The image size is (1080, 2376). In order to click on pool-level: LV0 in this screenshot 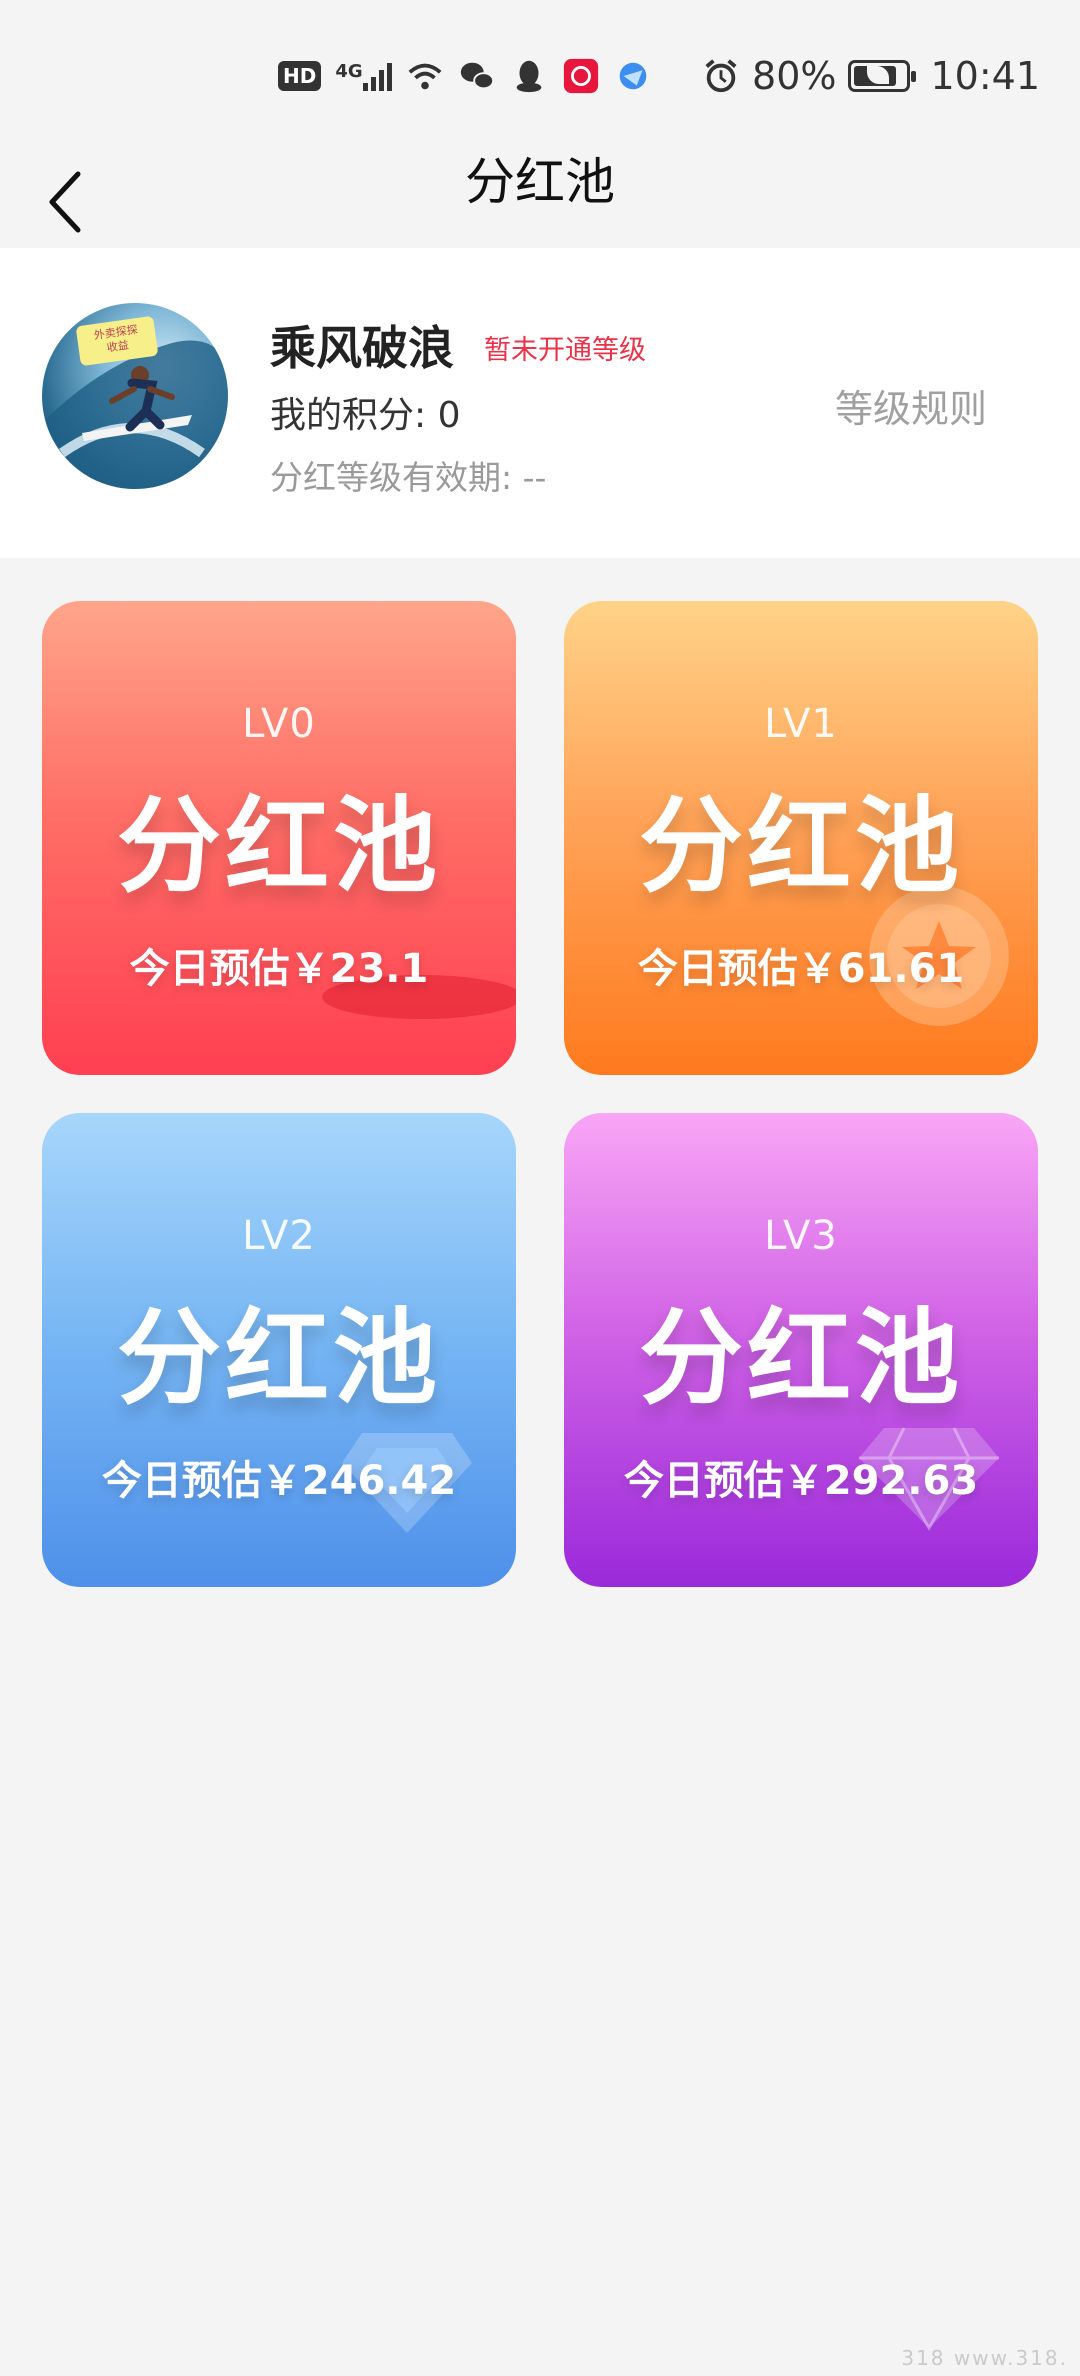, I will do `click(279, 724)`.